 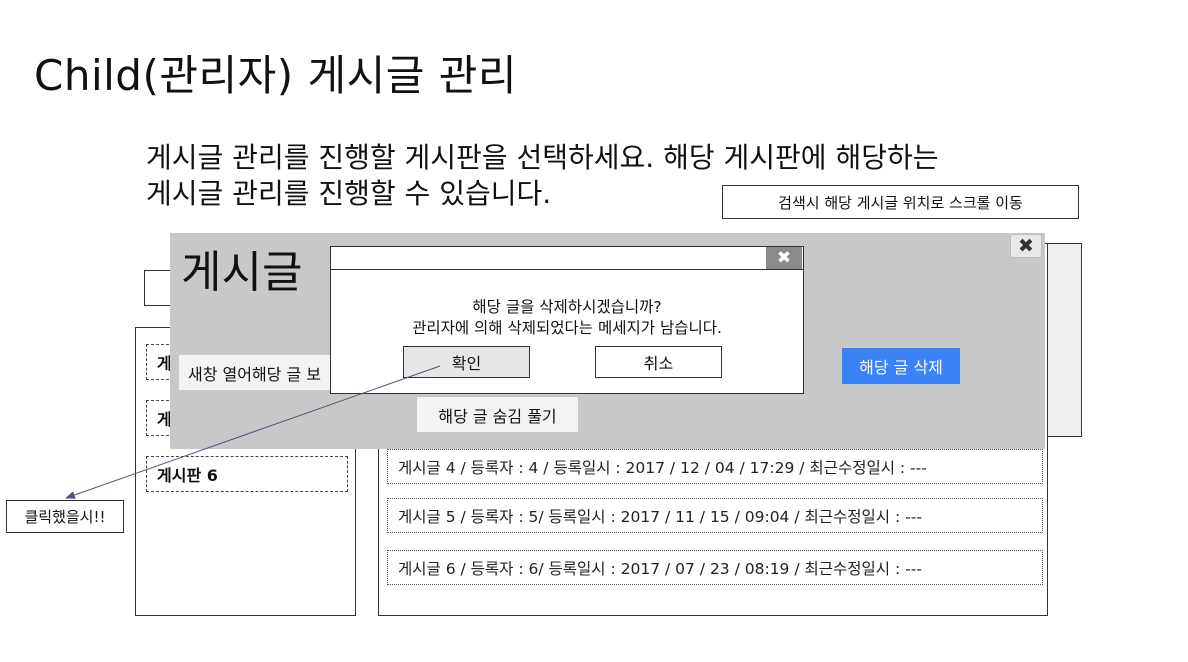 I want to click on instruction-text: 게시글 관리를 진행할 수 있습니다., so click(x=349, y=193).